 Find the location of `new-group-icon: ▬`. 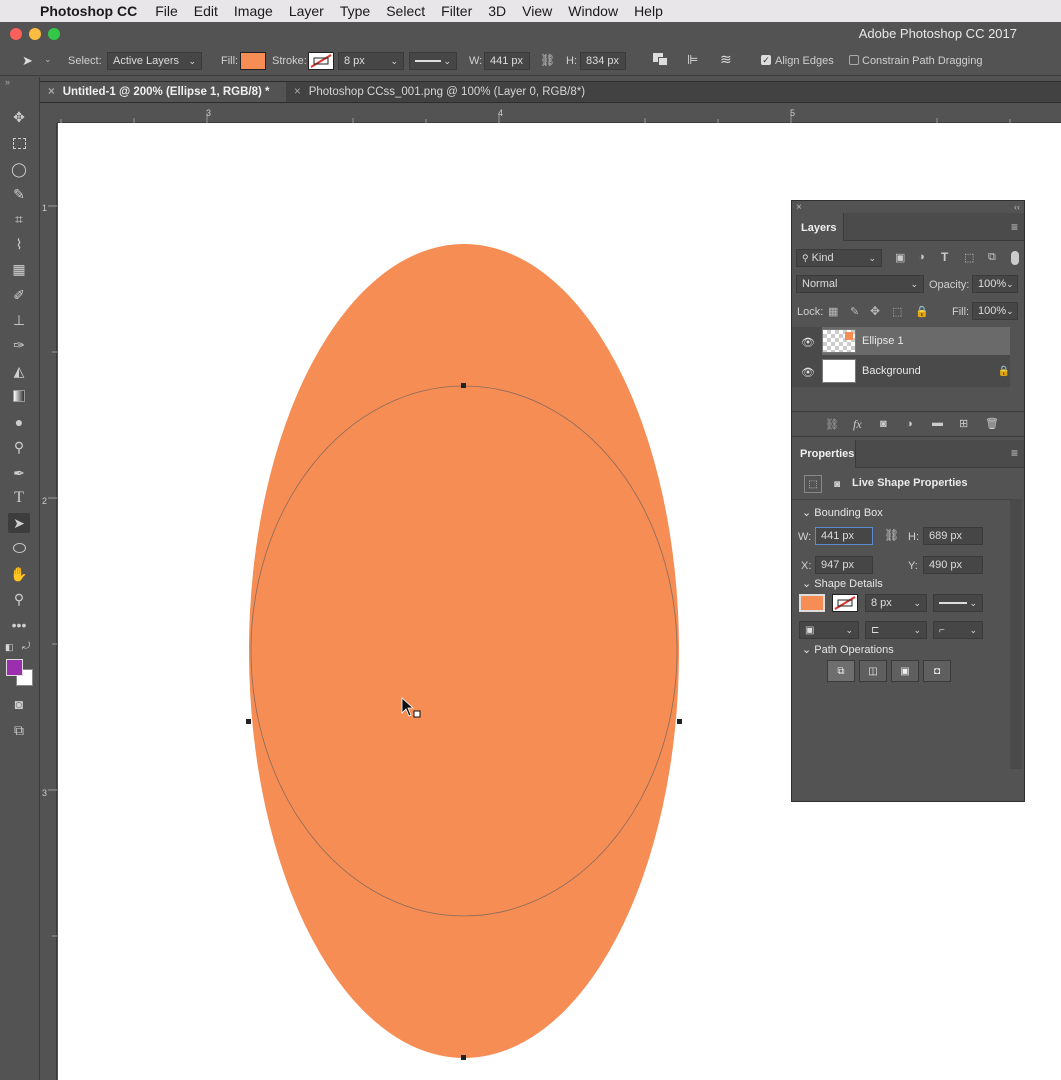

new-group-icon: ▬ is located at coordinates (937, 423).